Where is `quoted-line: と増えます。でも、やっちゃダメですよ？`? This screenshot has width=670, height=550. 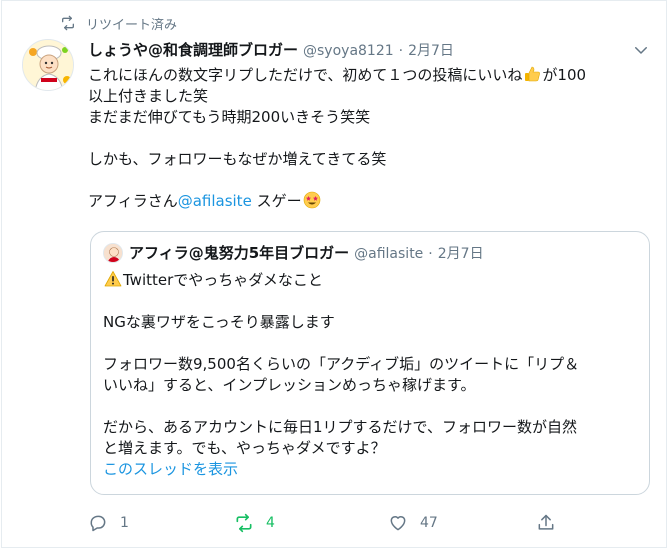
quoted-line: と増えます。でも、やっちゃダメですよ？ is located at coordinates (244, 448).